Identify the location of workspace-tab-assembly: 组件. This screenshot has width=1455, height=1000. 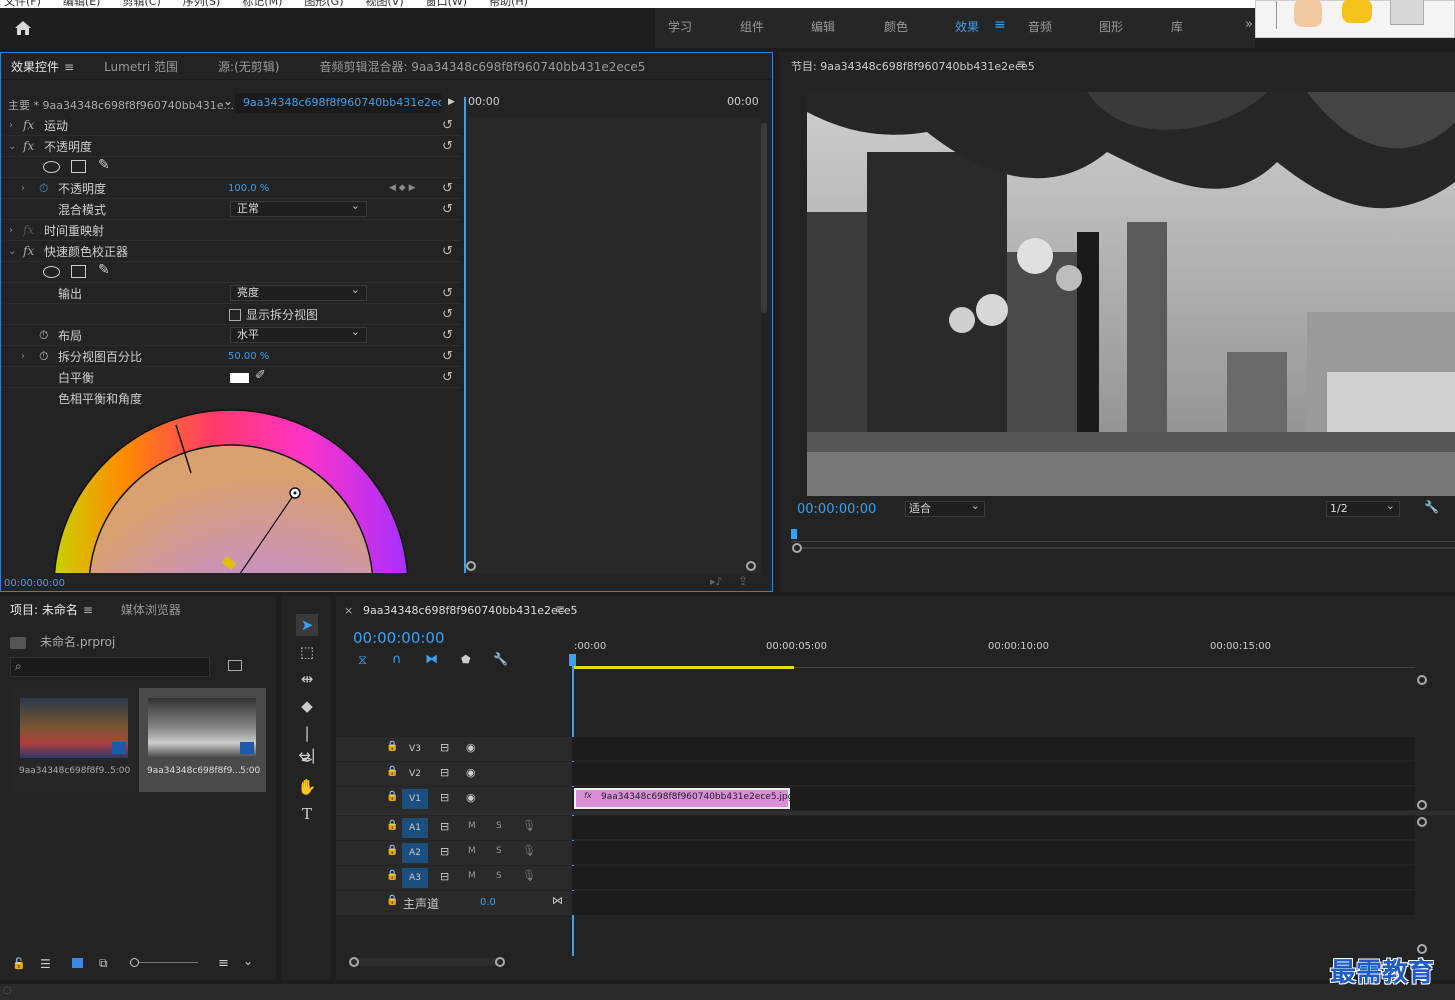
(752, 26).